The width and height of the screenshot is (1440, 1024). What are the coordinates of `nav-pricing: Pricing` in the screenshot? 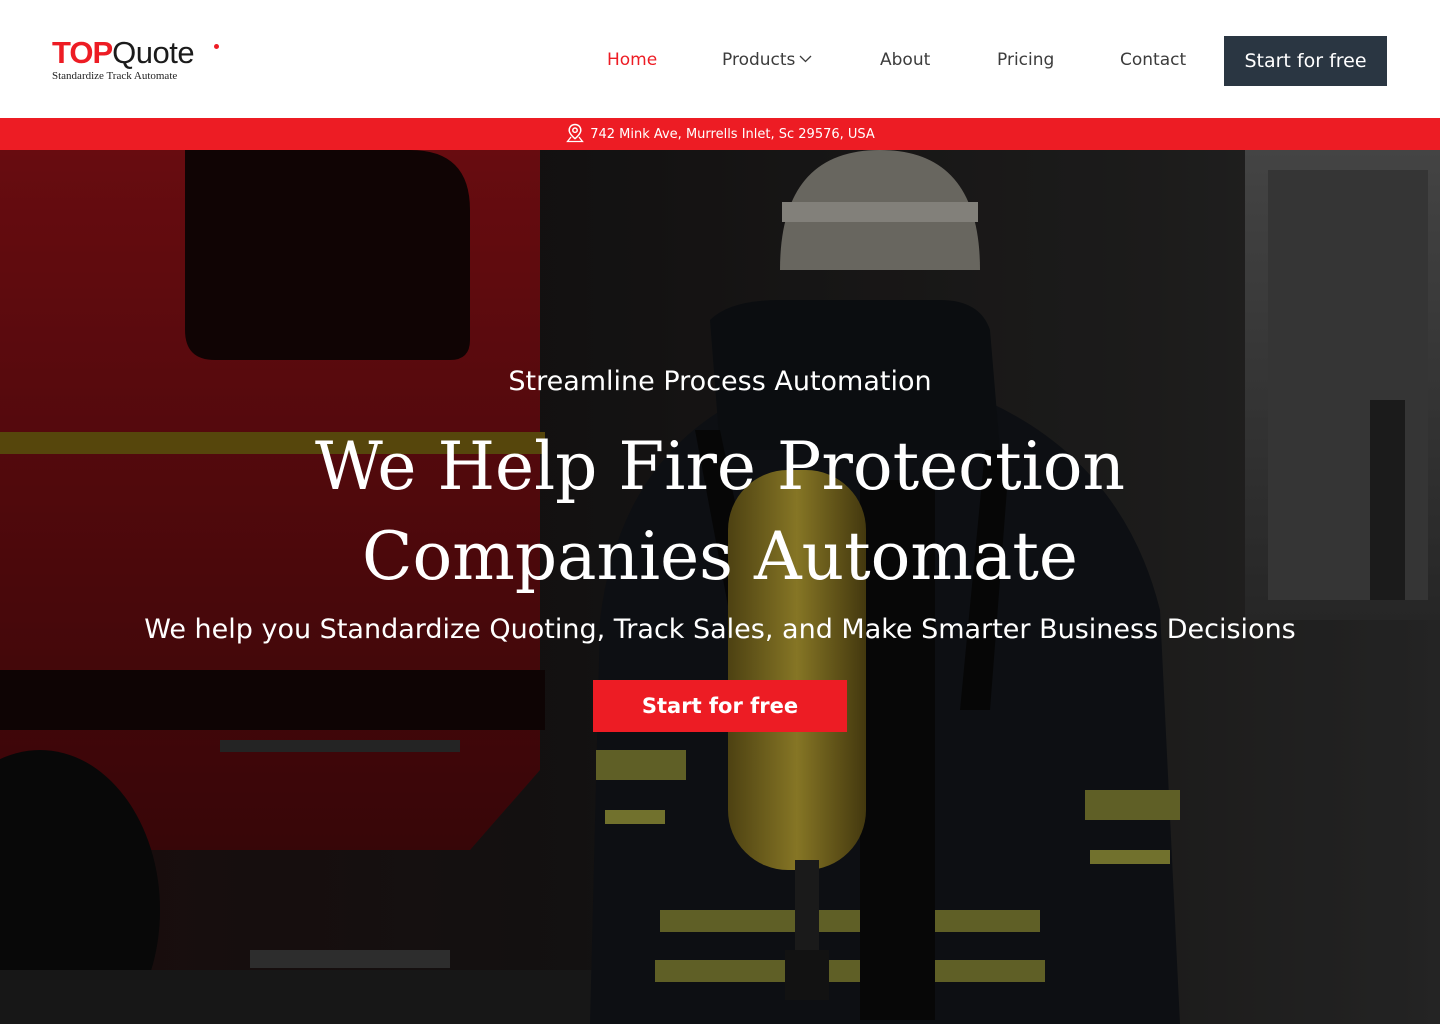 It's located at (1025, 60).